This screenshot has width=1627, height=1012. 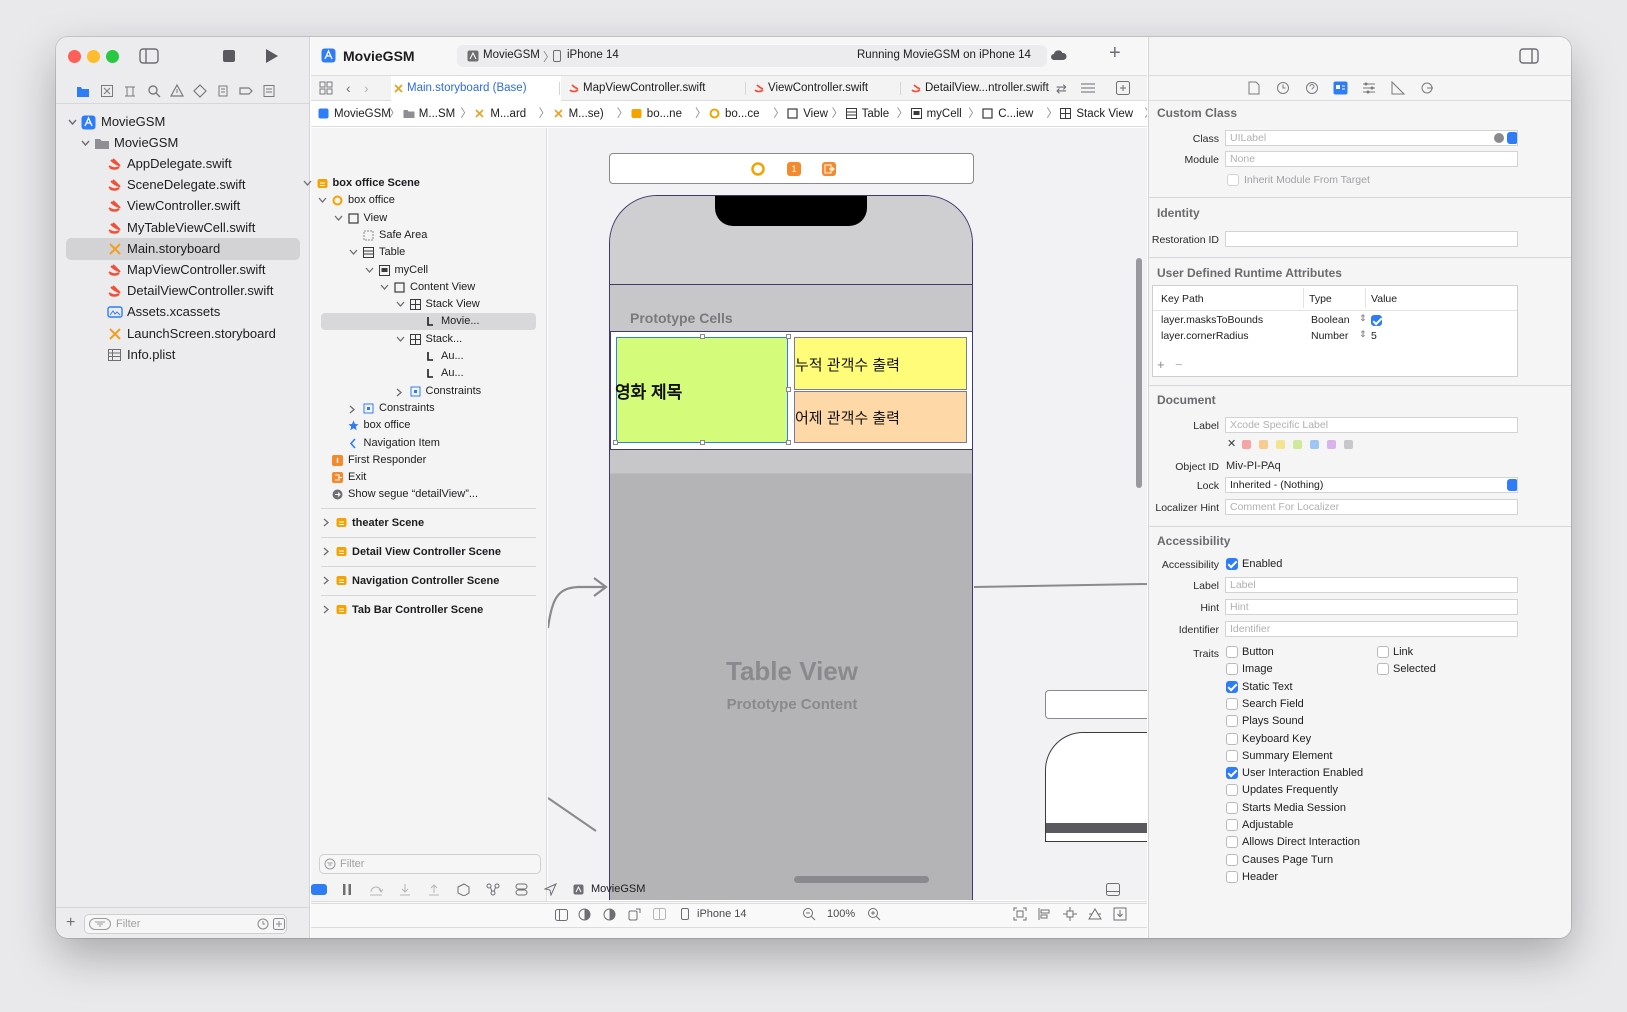 I want to click on yesterday-audience-label: 어제 관객수 출력, so click(x=880, y=417).